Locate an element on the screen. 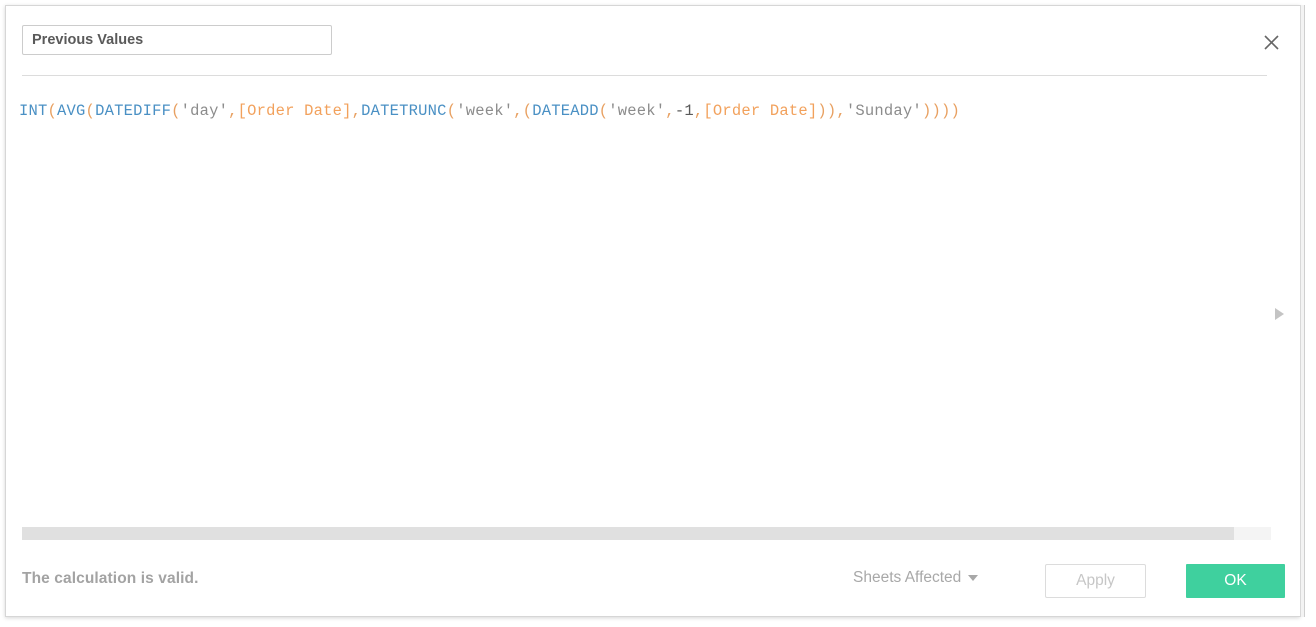 The image size is (1316, 627). close-icon is located at coordinates (1271, 42).